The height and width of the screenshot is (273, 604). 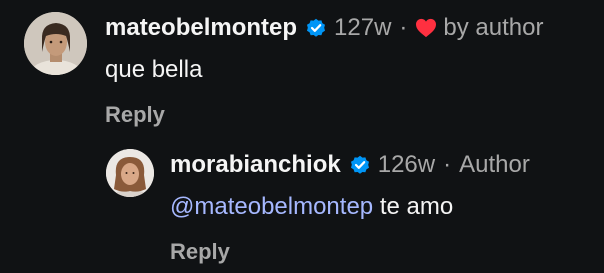 I want to click on comment-header: mateobelmontep 127w · by author, so click(x=324, y=28).